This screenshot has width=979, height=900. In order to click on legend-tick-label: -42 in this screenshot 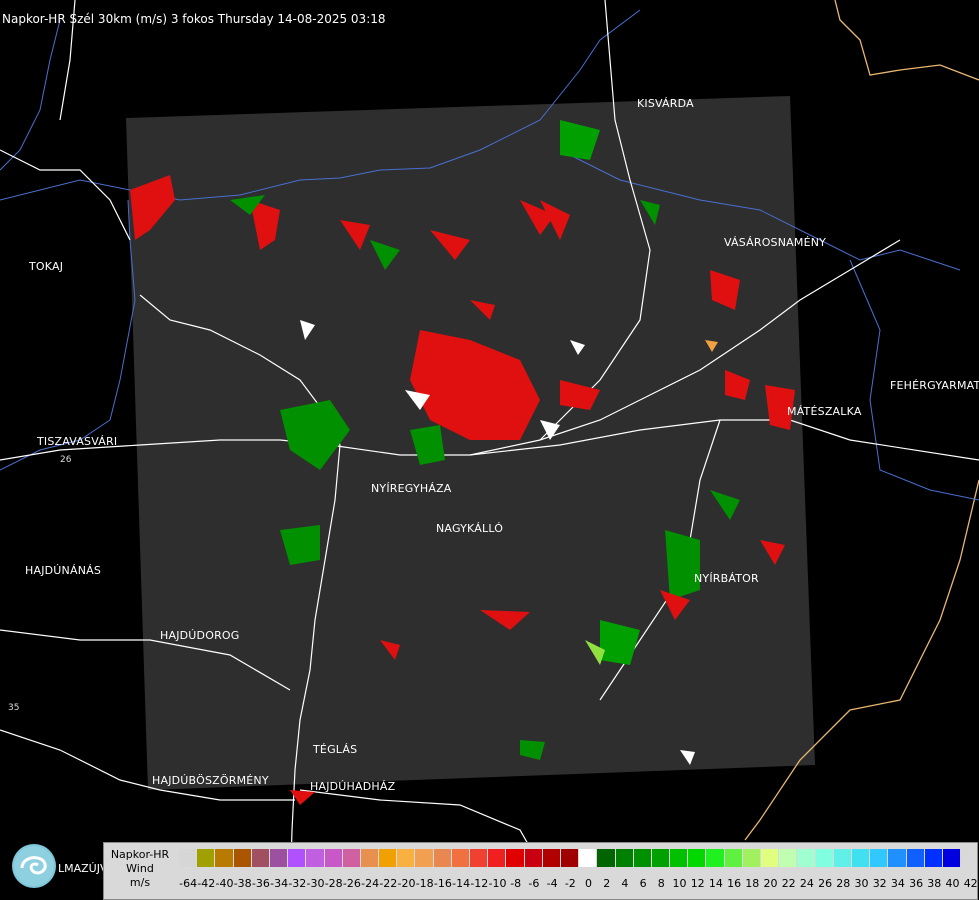, I will do `click(206, 883)`.